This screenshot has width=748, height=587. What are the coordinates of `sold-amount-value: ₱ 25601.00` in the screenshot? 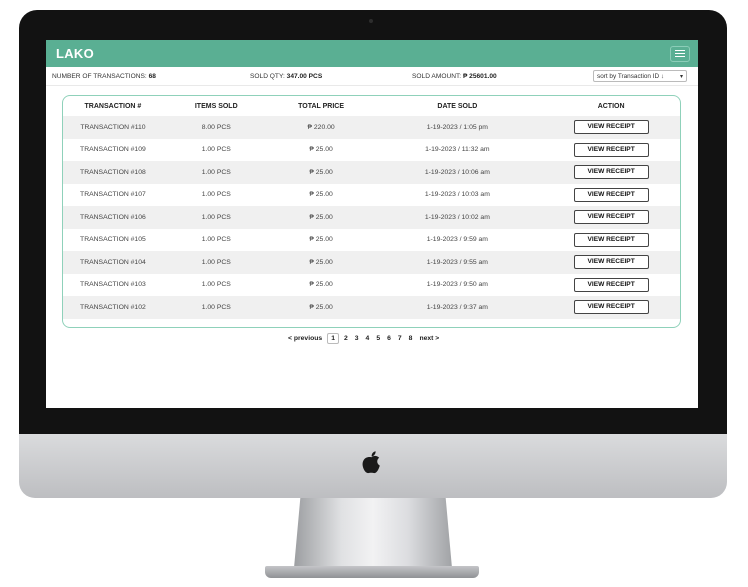 It's located at (479, 76).